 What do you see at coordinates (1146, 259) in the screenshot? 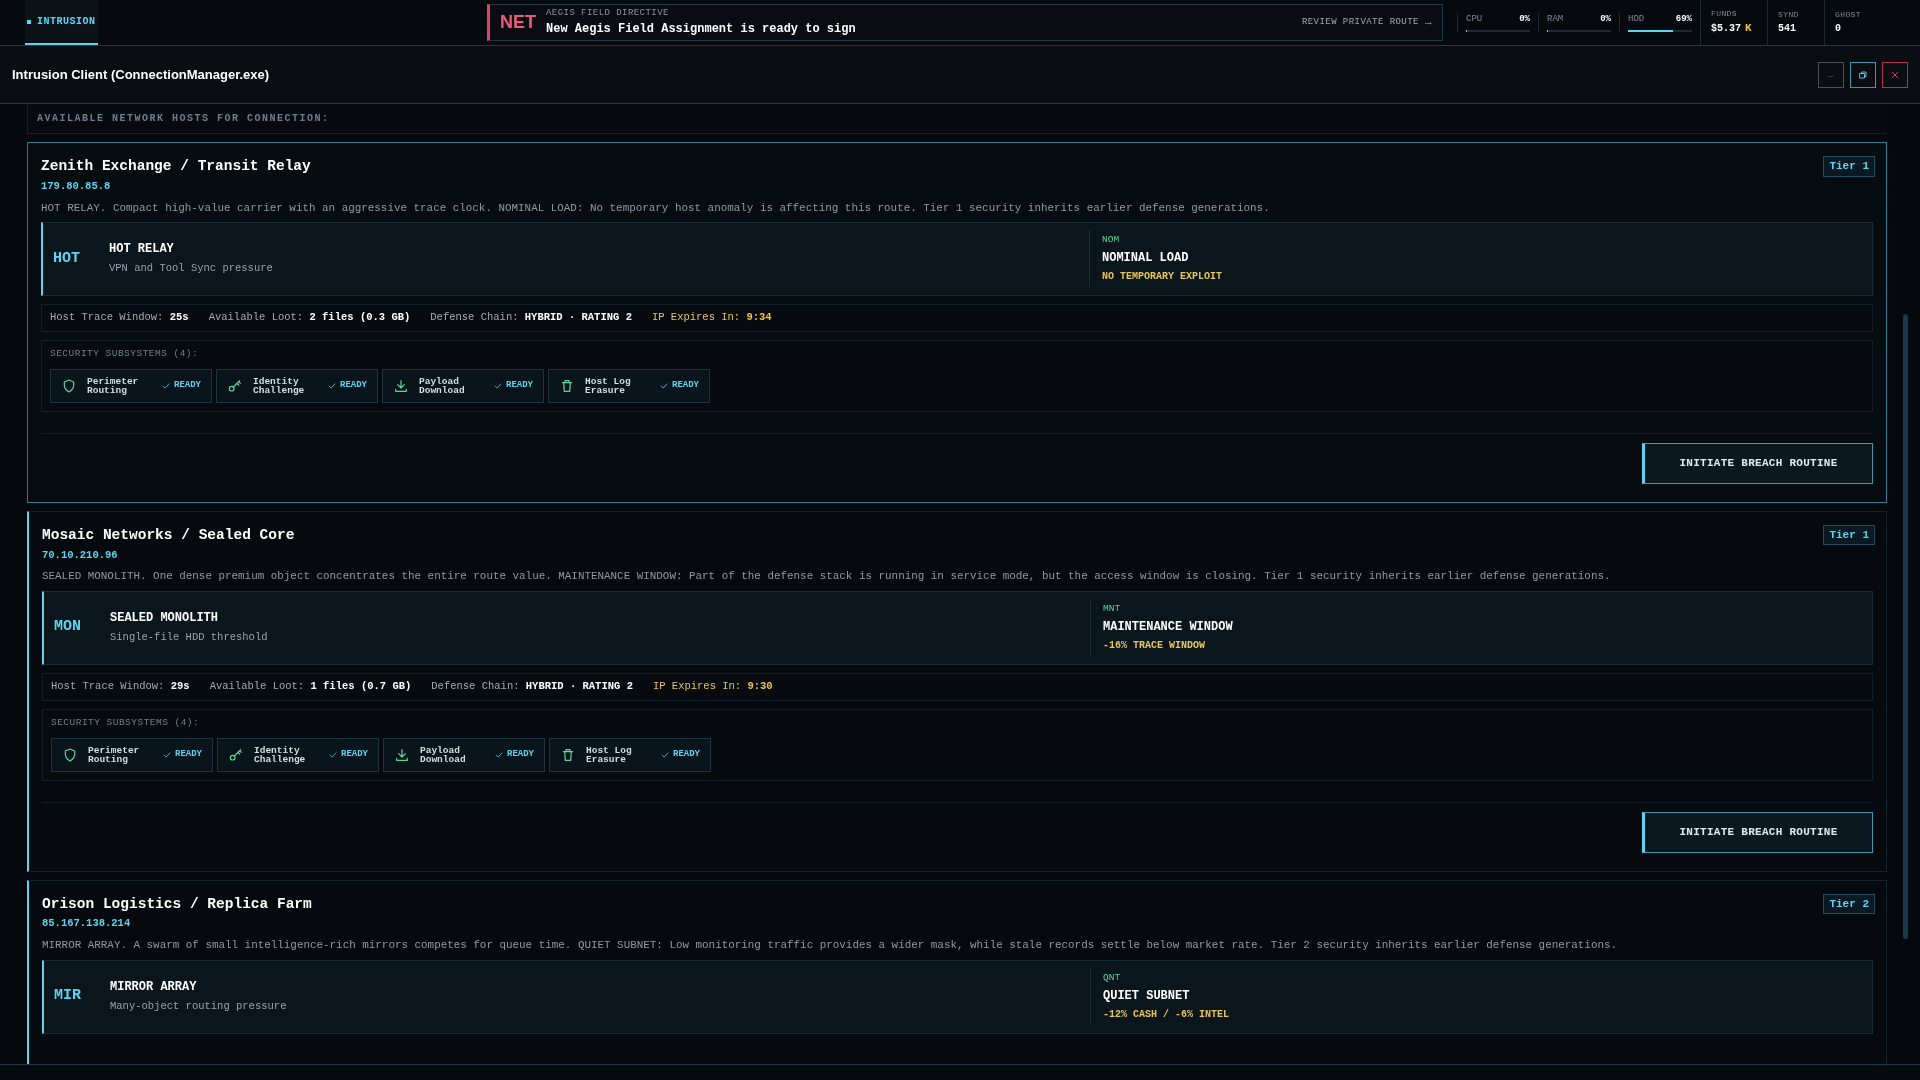
I see `modifier-name: NOMINAL LOAD` at bounding box center [1146, 259].